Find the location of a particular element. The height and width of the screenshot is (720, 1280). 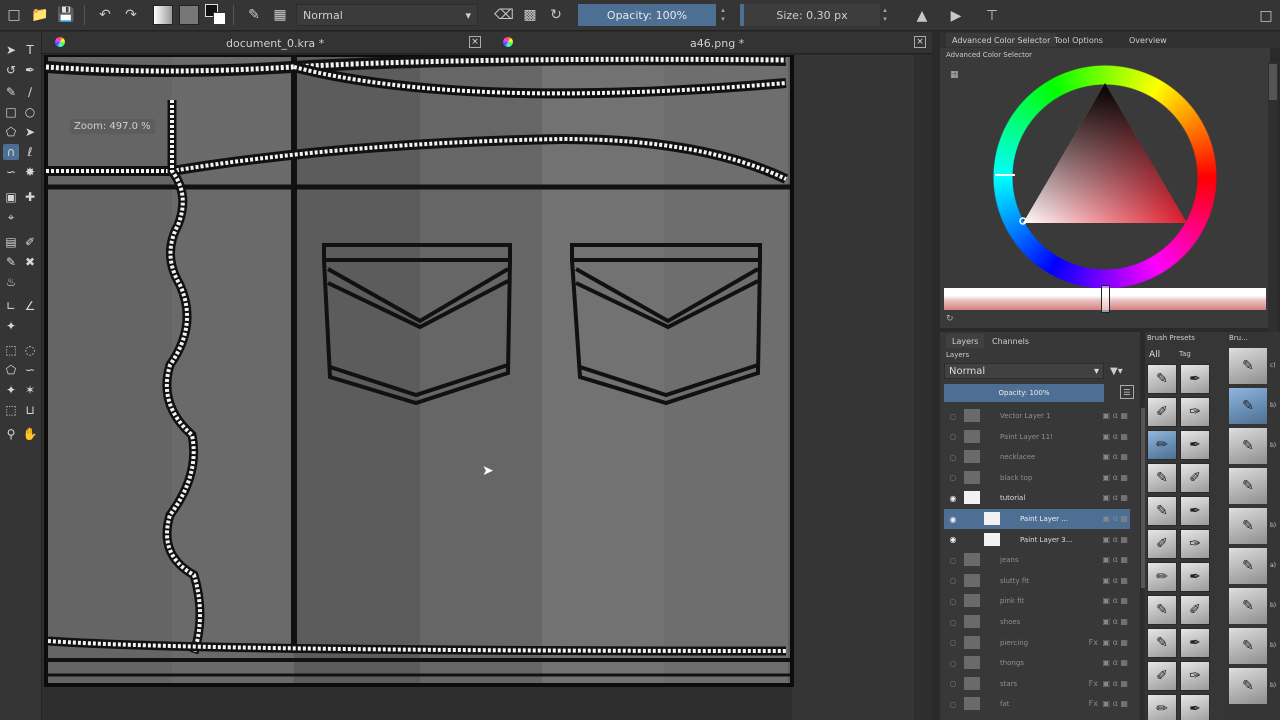

layer-name: slutty fit is located at coordinates (1014, 581).